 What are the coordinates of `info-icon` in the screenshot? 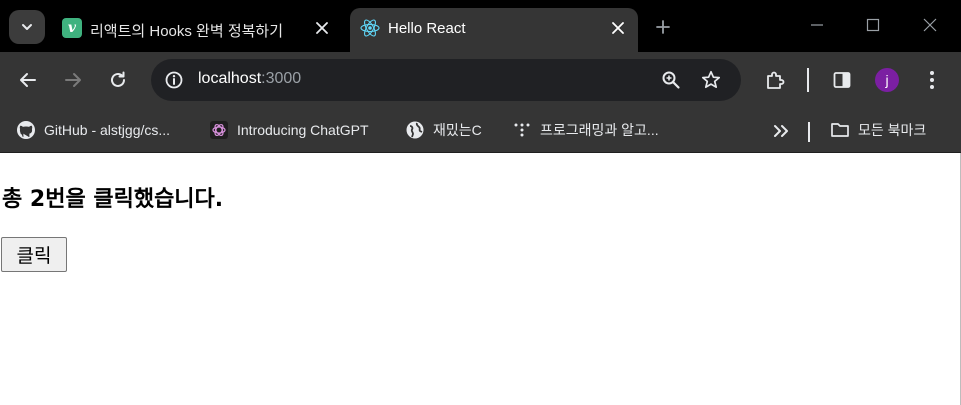 It's located at (174, 80).